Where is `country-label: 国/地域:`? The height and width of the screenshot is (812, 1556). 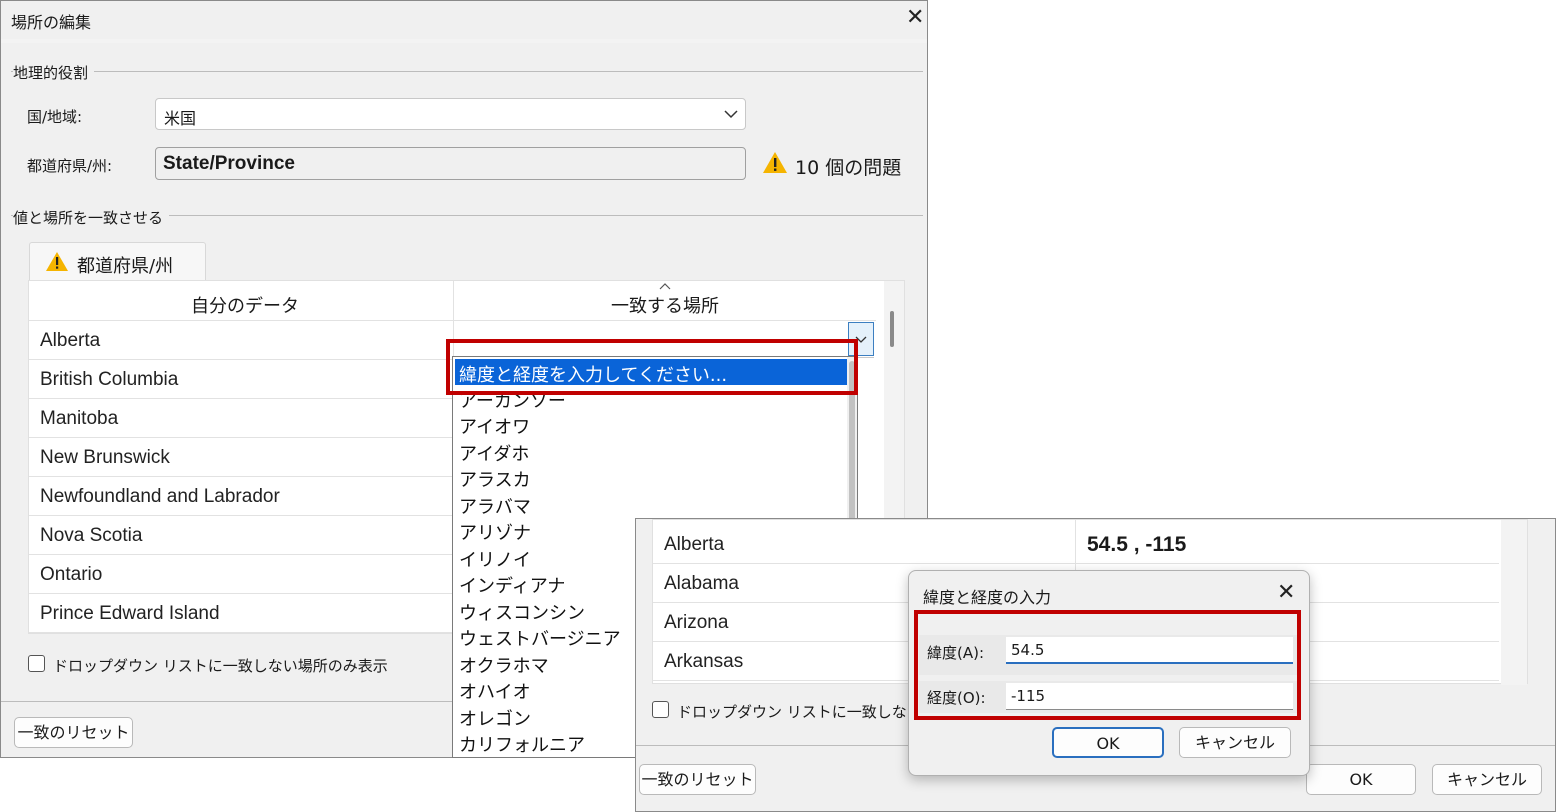
country-label: 国/地域: is located at coordinates (55, 117).